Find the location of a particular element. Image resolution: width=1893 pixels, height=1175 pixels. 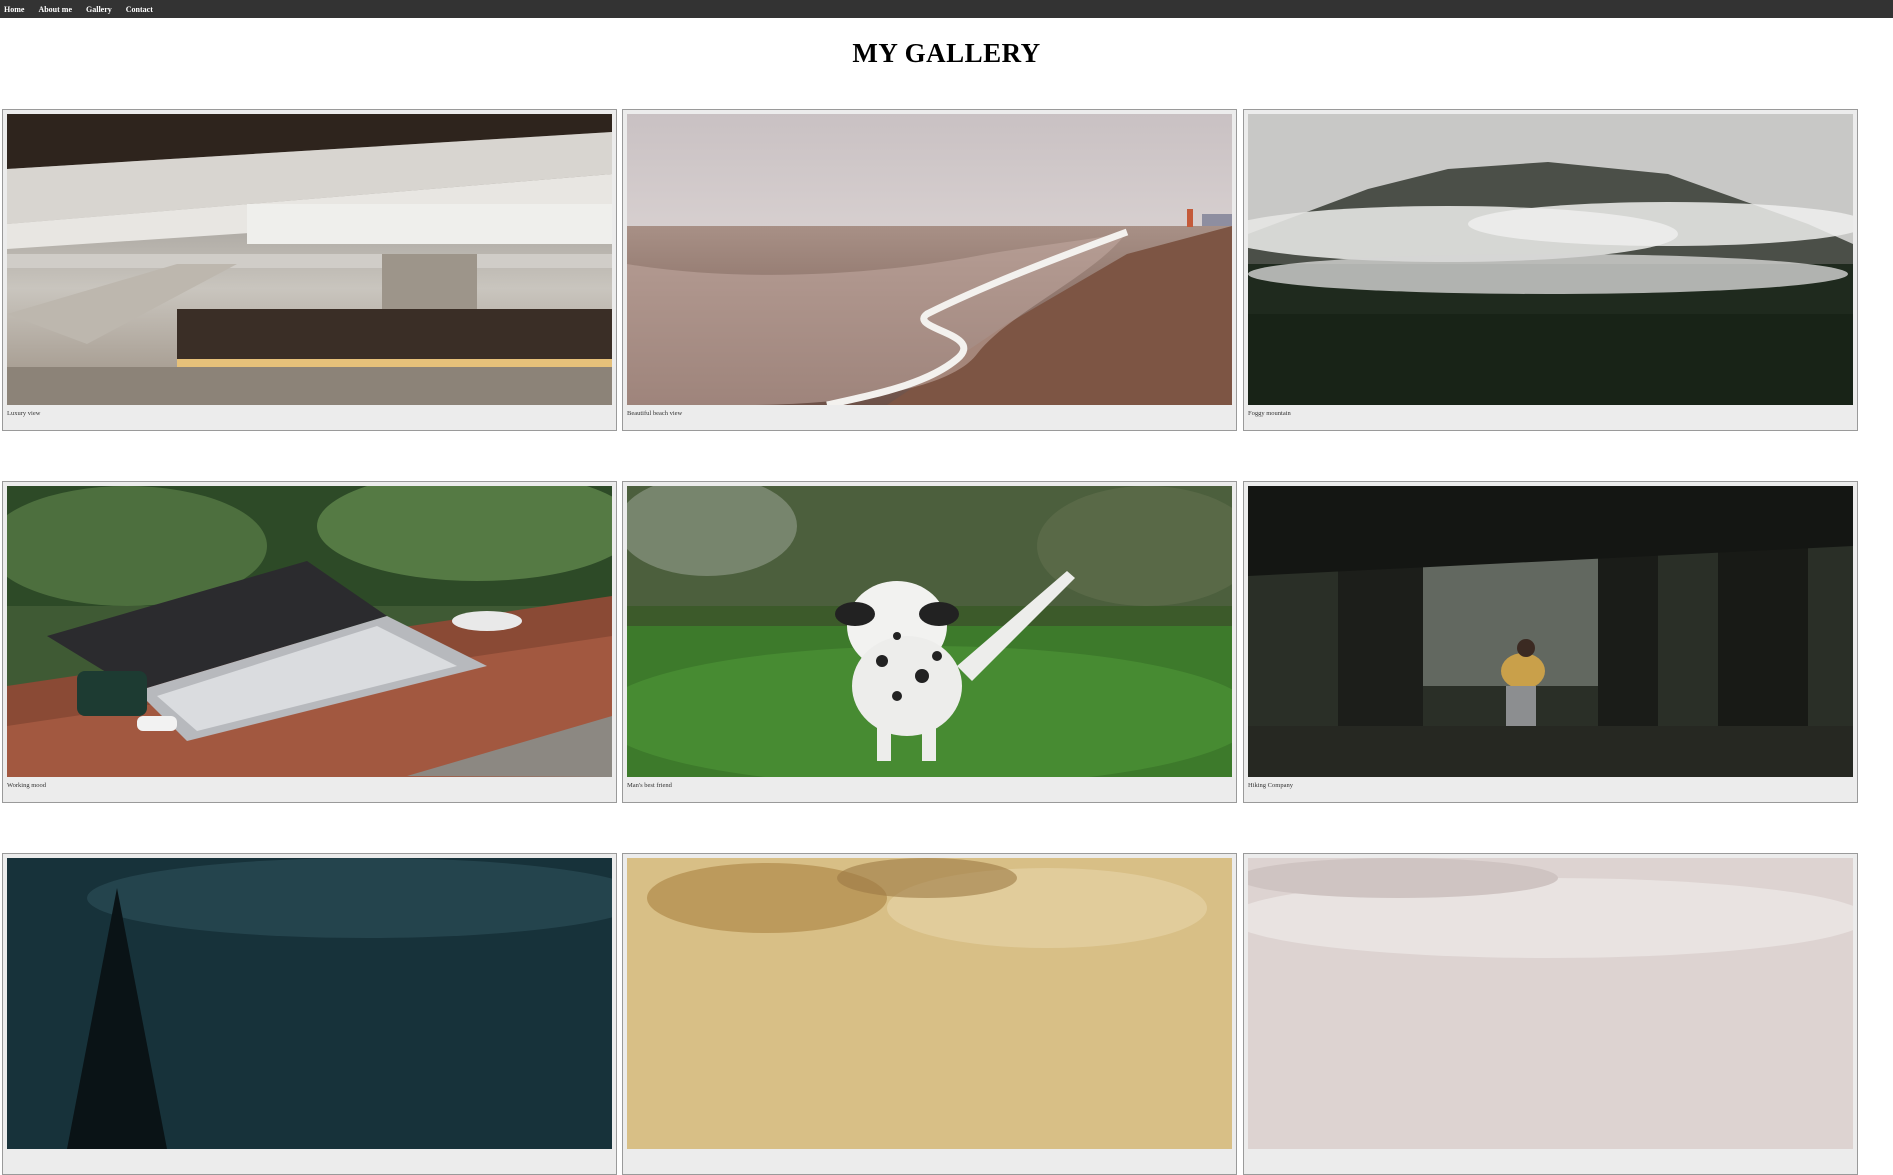

gallery-caption: Working mood is located at coordinates (27, 785).